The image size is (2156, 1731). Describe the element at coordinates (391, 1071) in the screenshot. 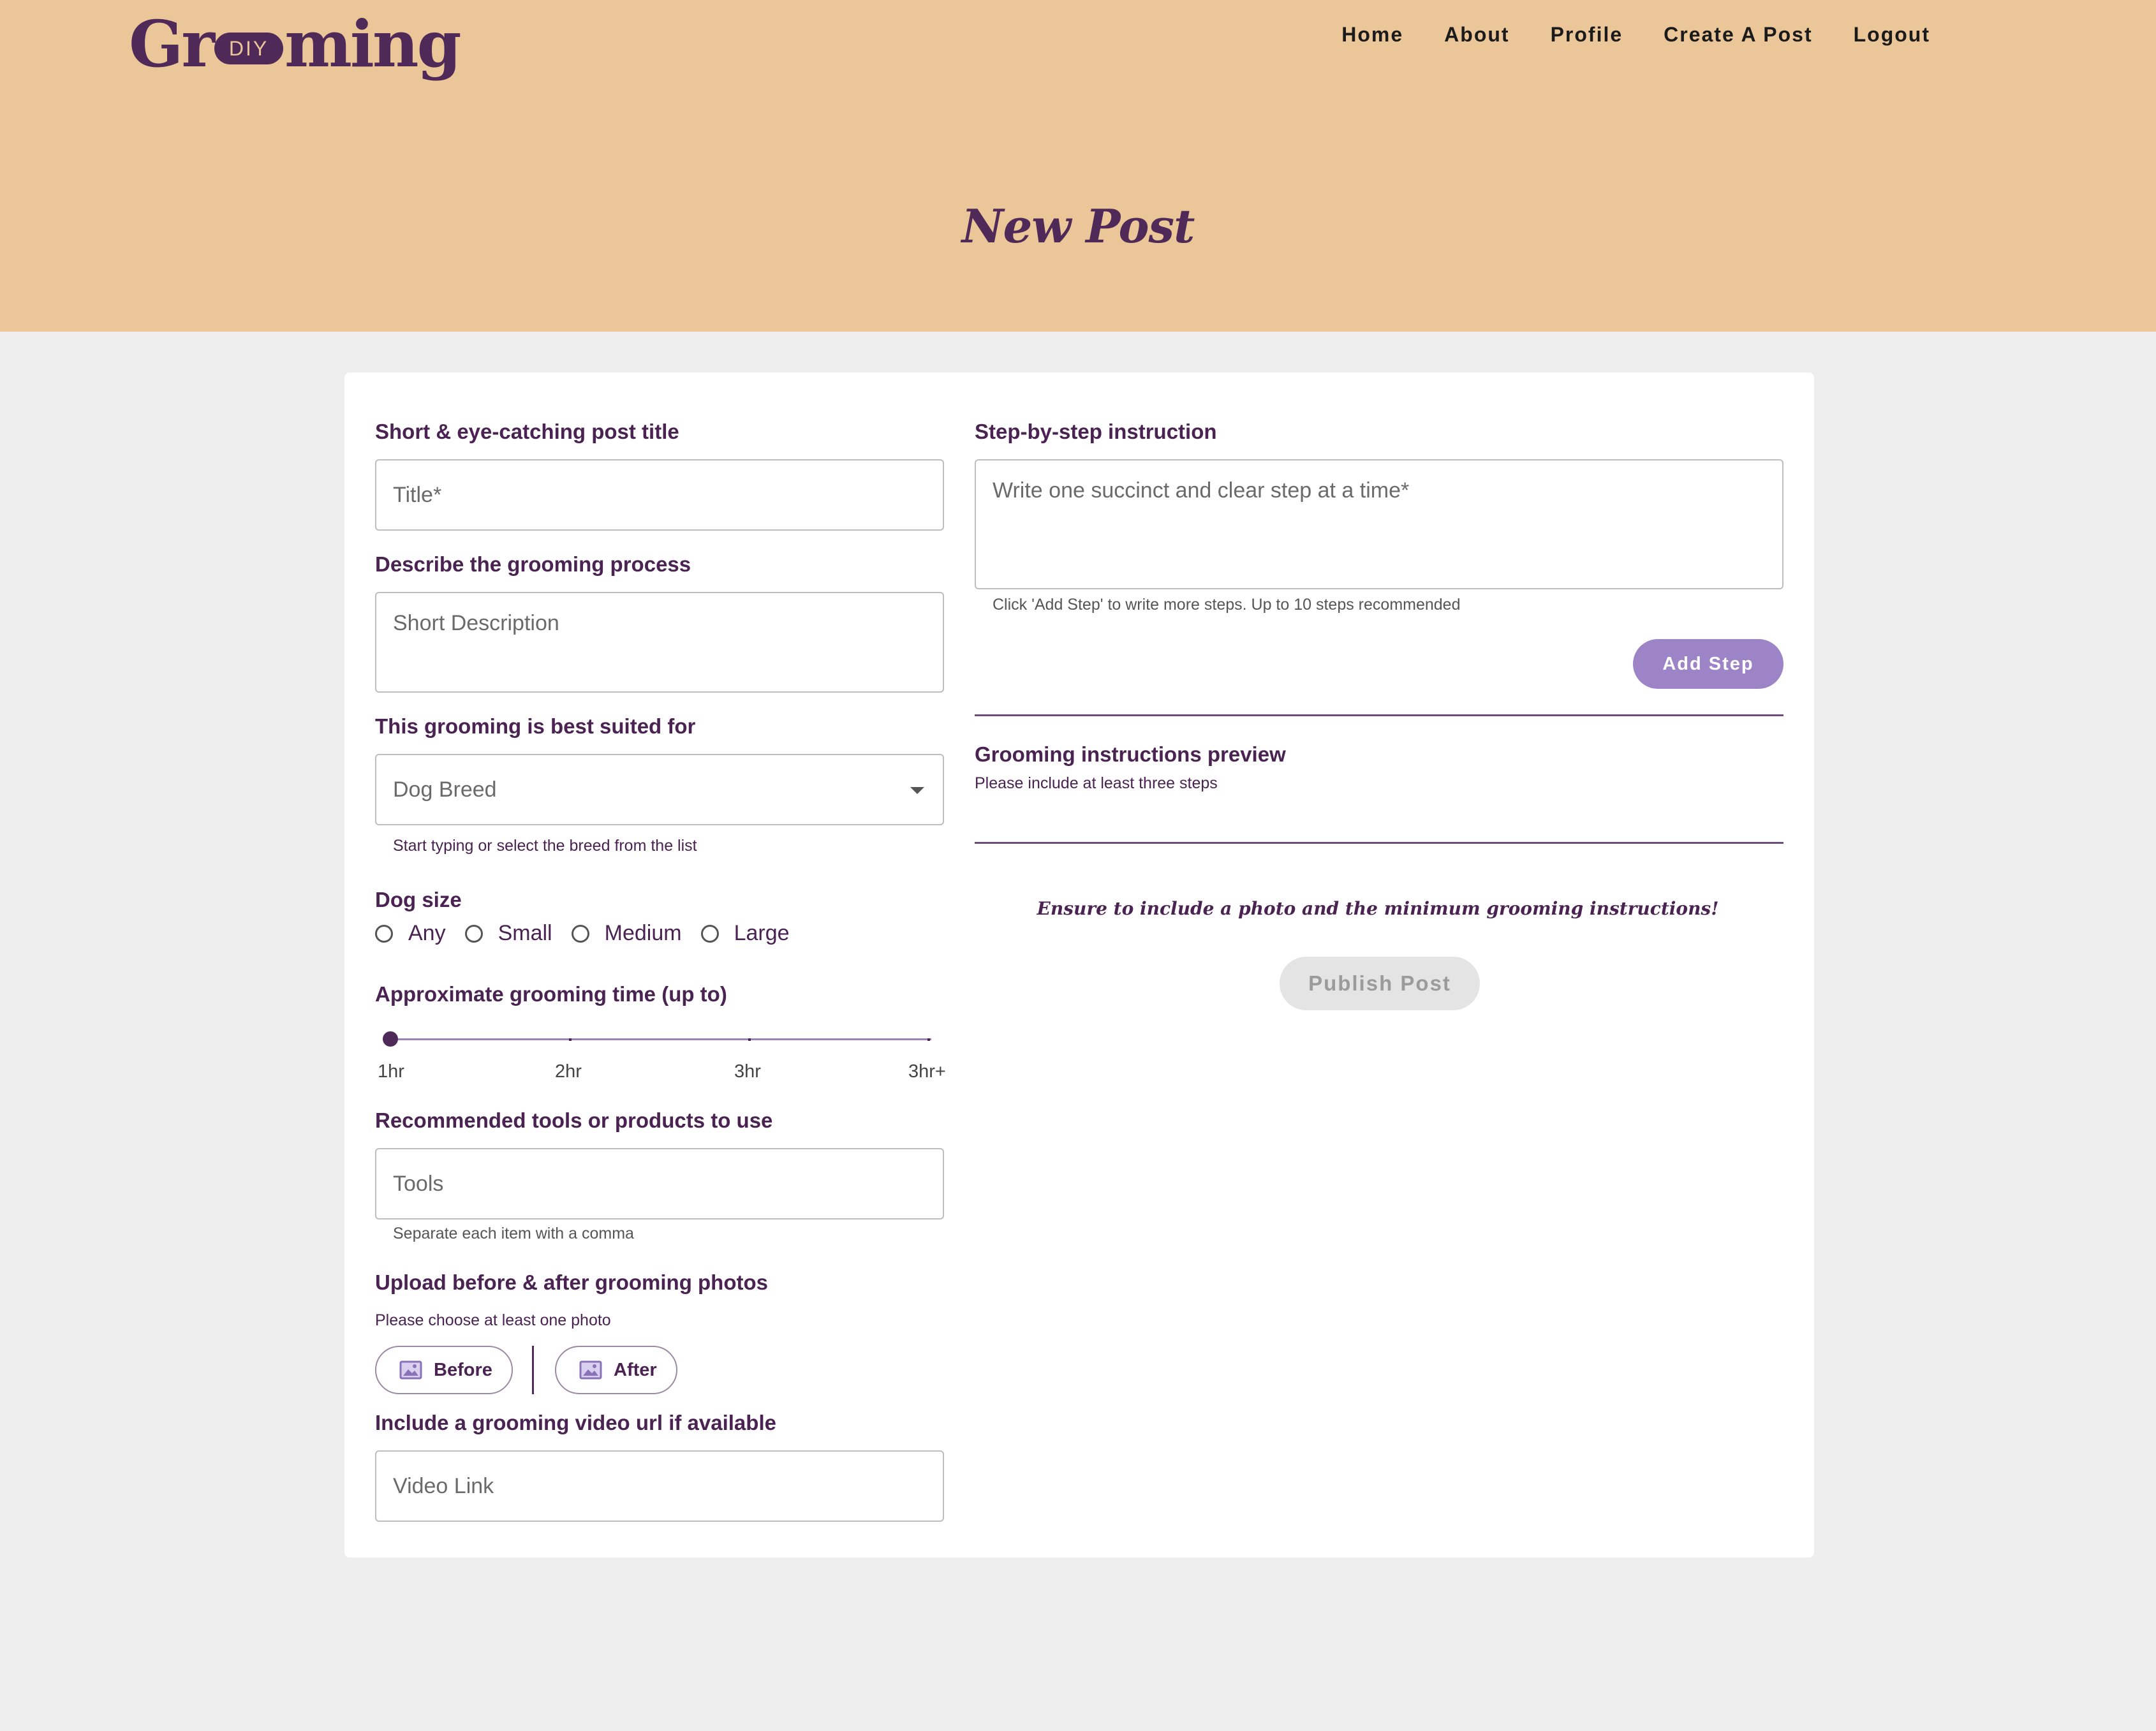

I see `time-label-1hr: 1hr` at that location.